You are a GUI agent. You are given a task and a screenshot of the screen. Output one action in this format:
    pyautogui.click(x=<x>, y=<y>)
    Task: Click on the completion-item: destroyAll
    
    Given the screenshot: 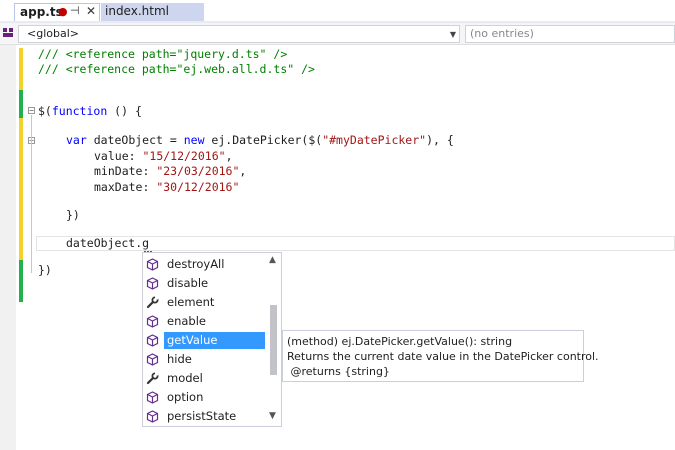 What is the action you would take?
    pyautogui.click(x=204, y=264)
    